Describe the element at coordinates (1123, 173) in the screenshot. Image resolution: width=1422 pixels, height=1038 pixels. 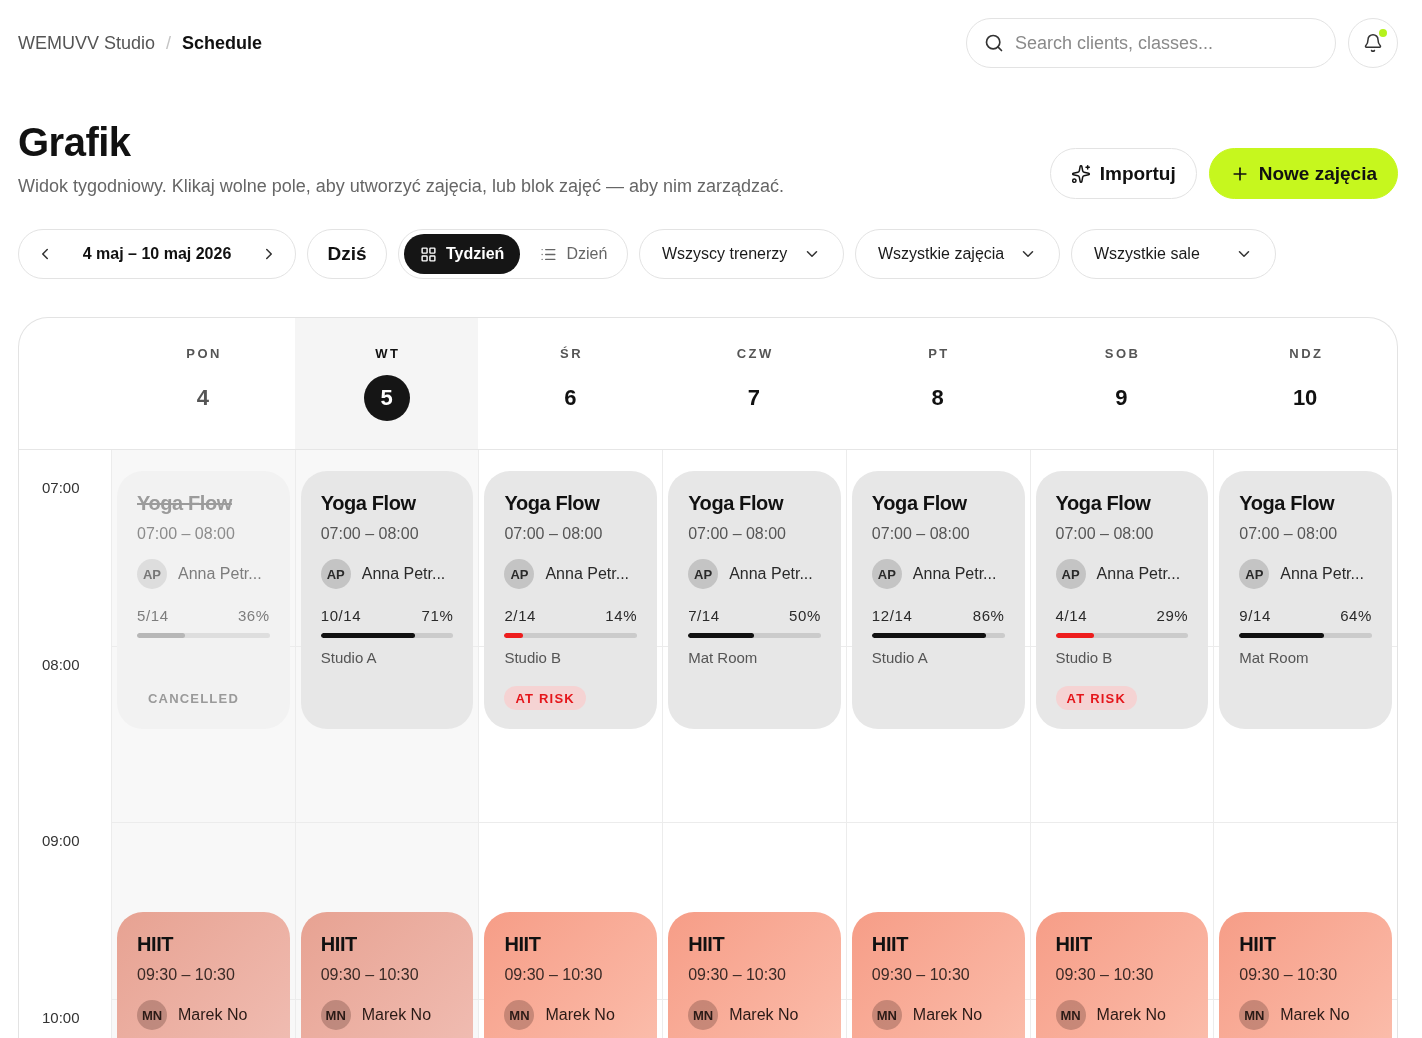
I see `import-button: Importuj` at that location.